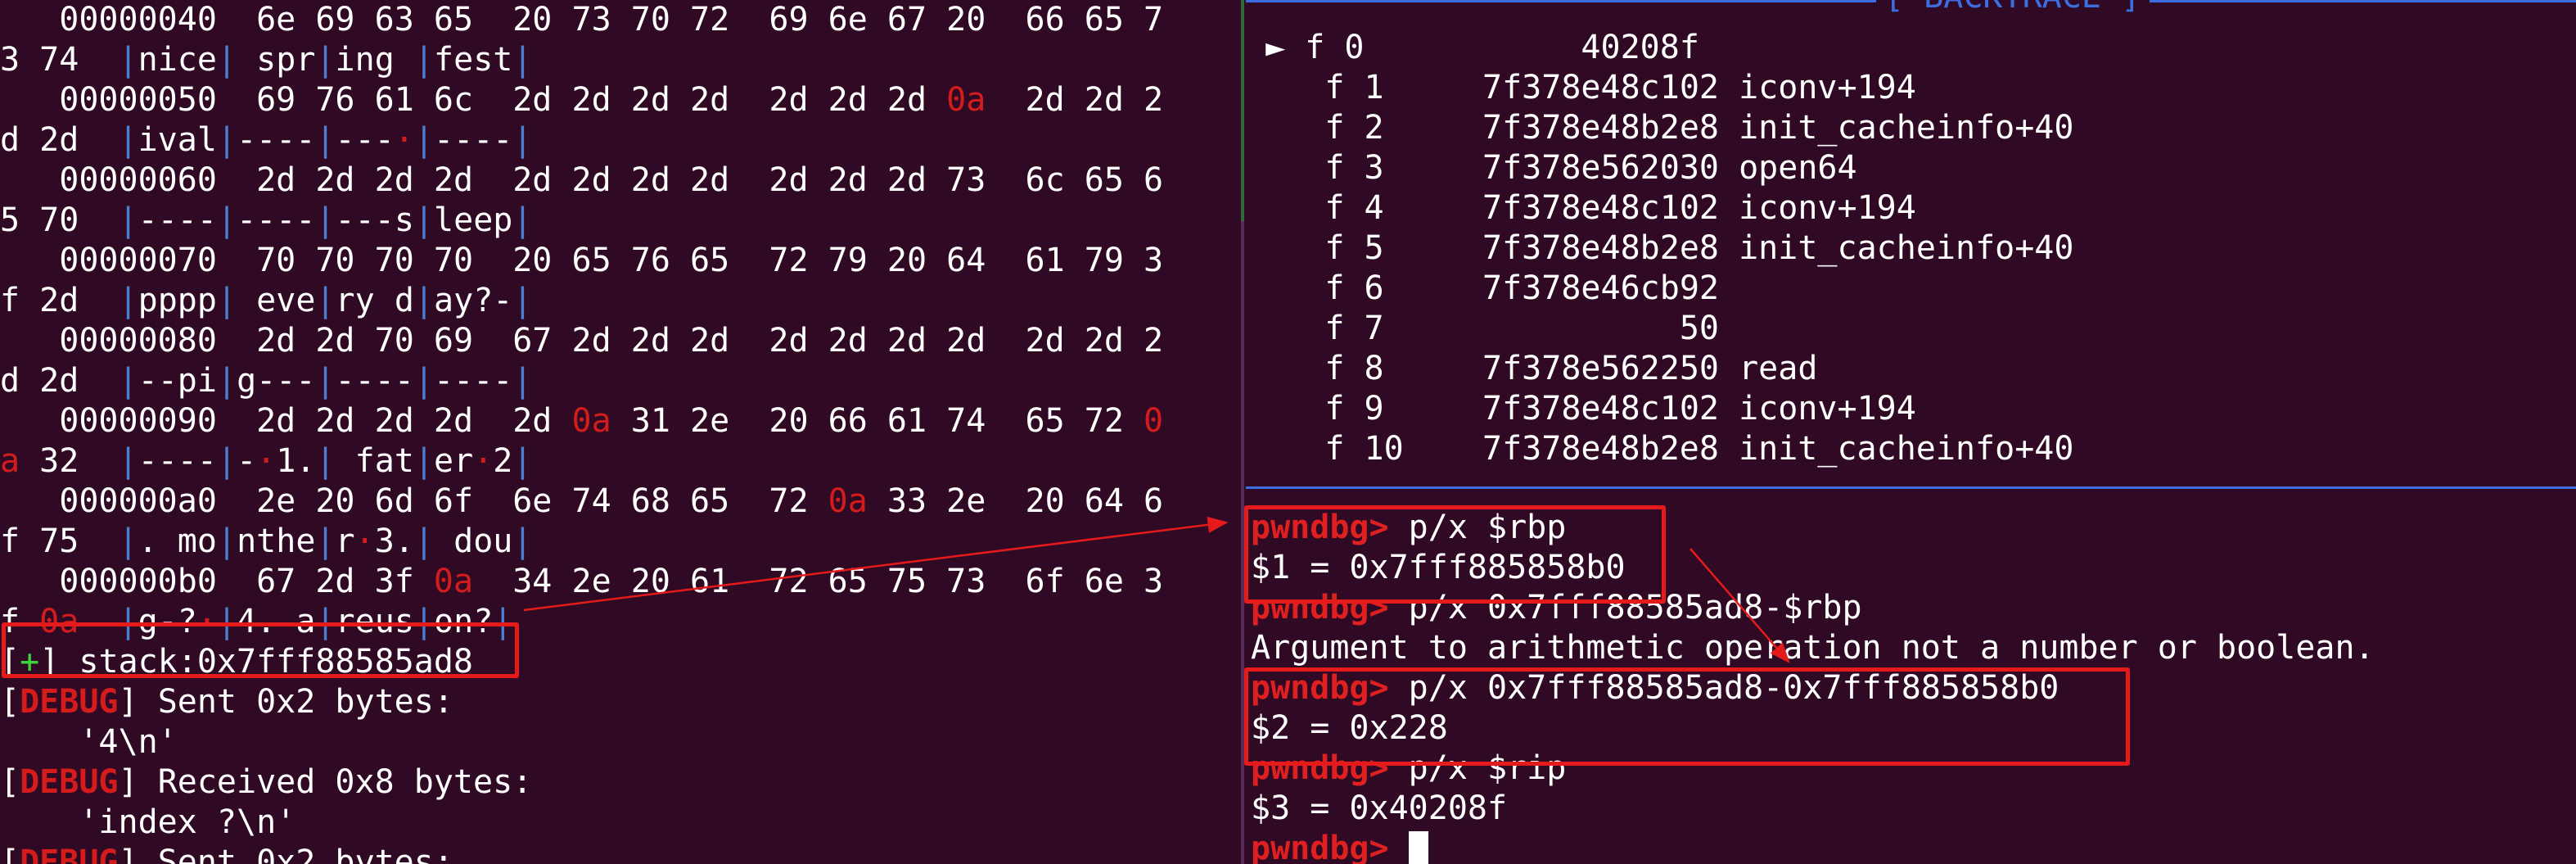  I want to click on gdb-output-line: $3 = 0x40208f, so click(1912, 809).